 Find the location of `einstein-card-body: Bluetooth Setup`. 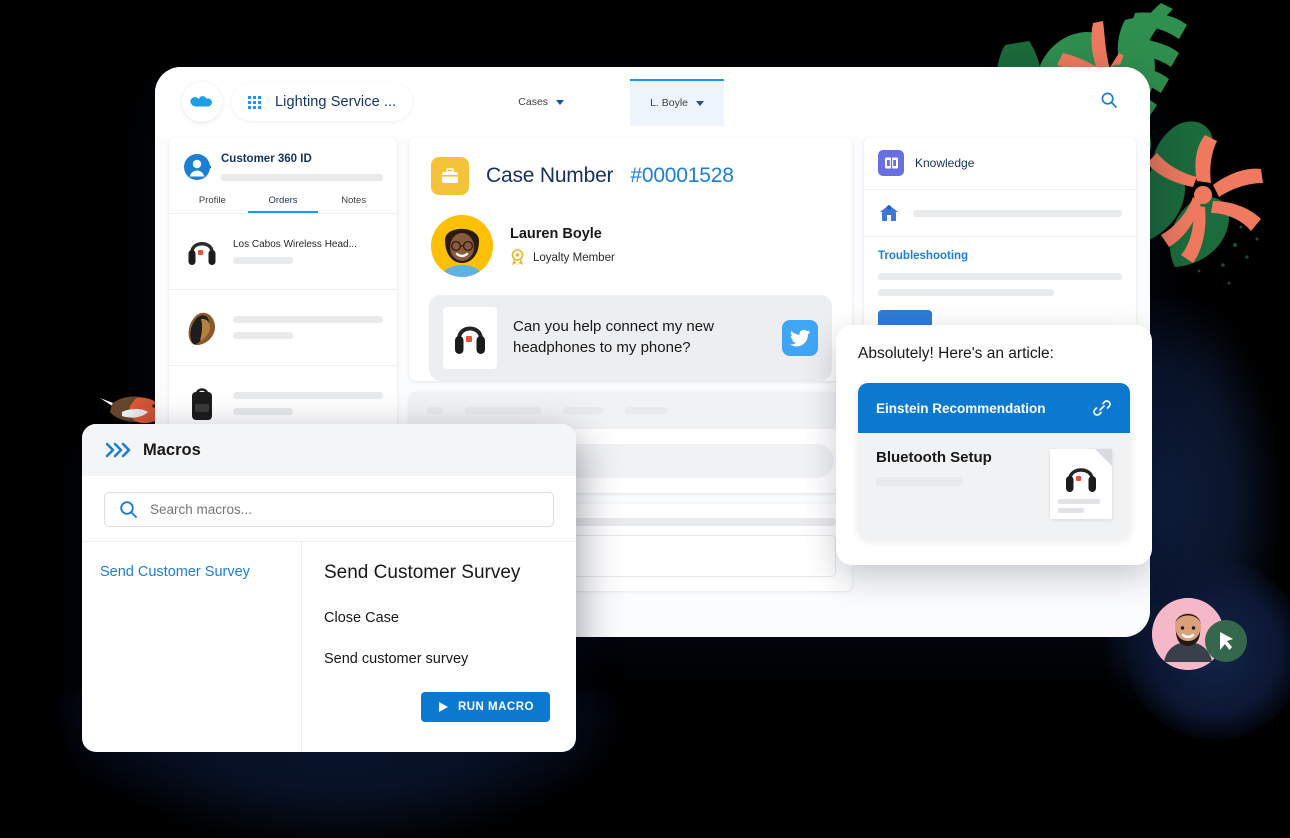

einstein-card-body: Bluetooth Setup is located at coordinates (994, 486).